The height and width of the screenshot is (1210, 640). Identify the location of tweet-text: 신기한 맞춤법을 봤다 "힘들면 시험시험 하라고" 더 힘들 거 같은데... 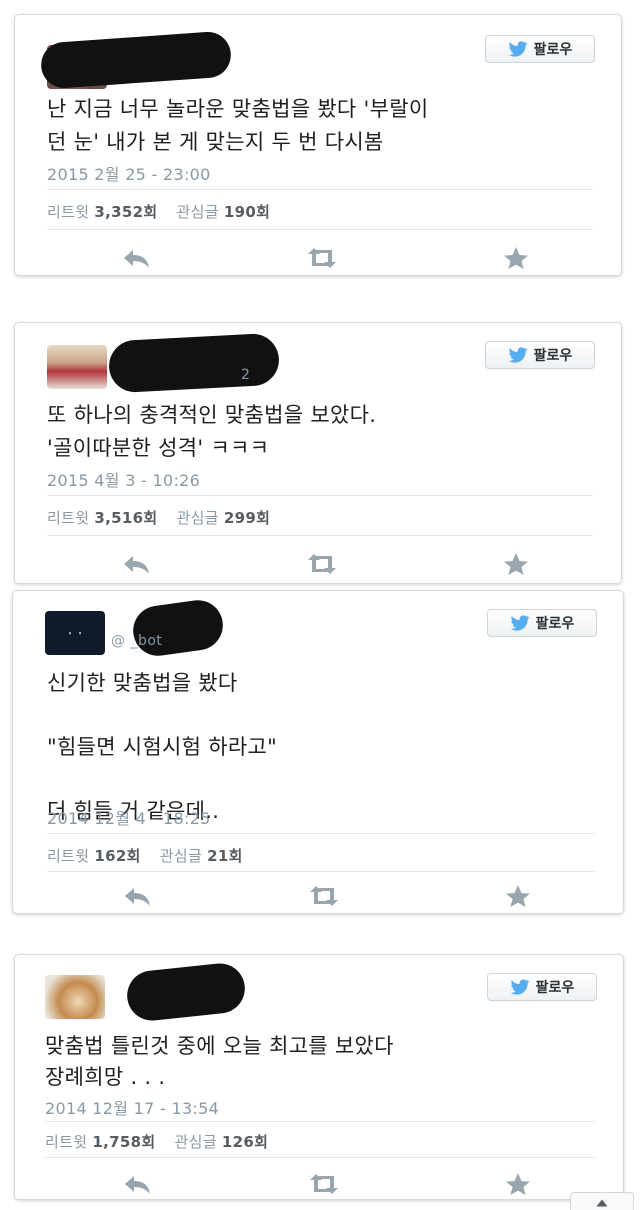
(327, 747).